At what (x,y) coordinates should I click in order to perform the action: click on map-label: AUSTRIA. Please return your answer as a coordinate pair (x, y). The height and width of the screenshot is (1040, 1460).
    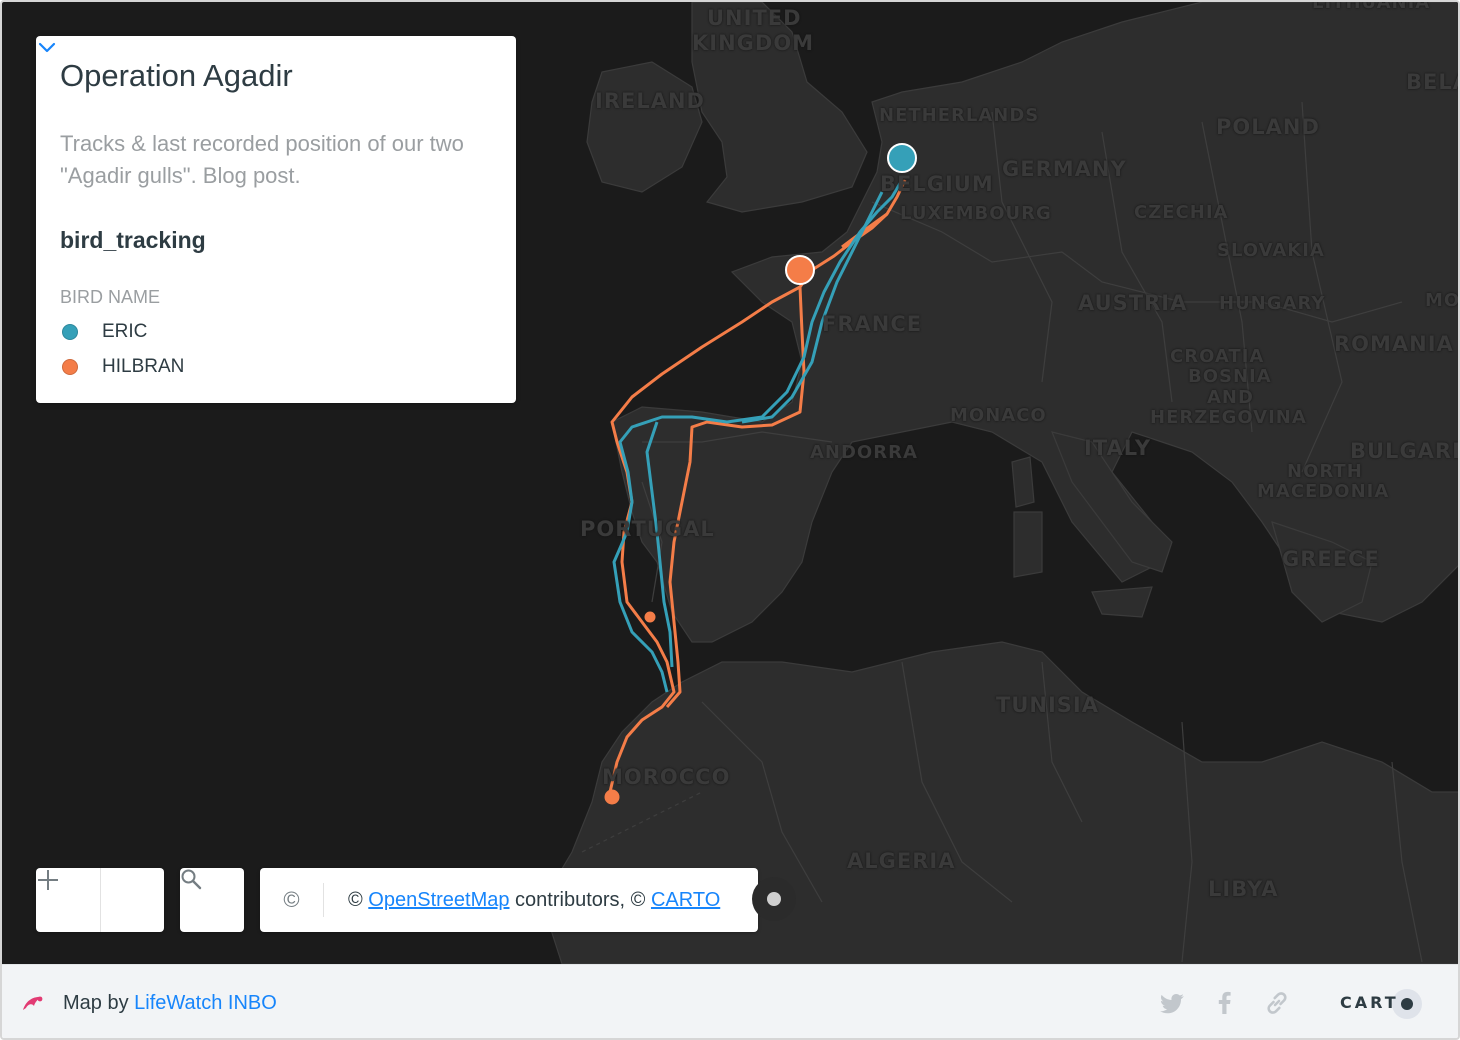
    Looking at the image, I should click on (1133, 303).